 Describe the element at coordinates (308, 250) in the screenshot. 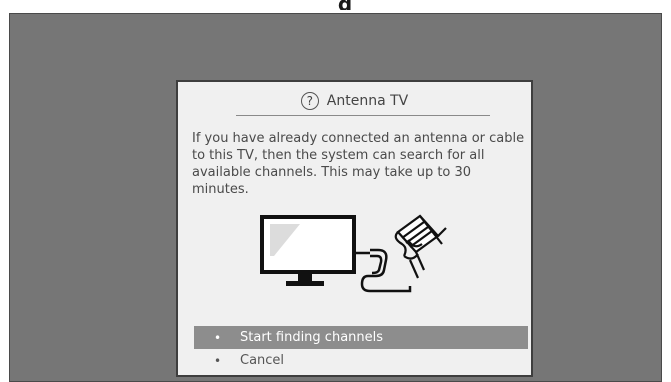

I see `tv-monitor-icon` at that location.